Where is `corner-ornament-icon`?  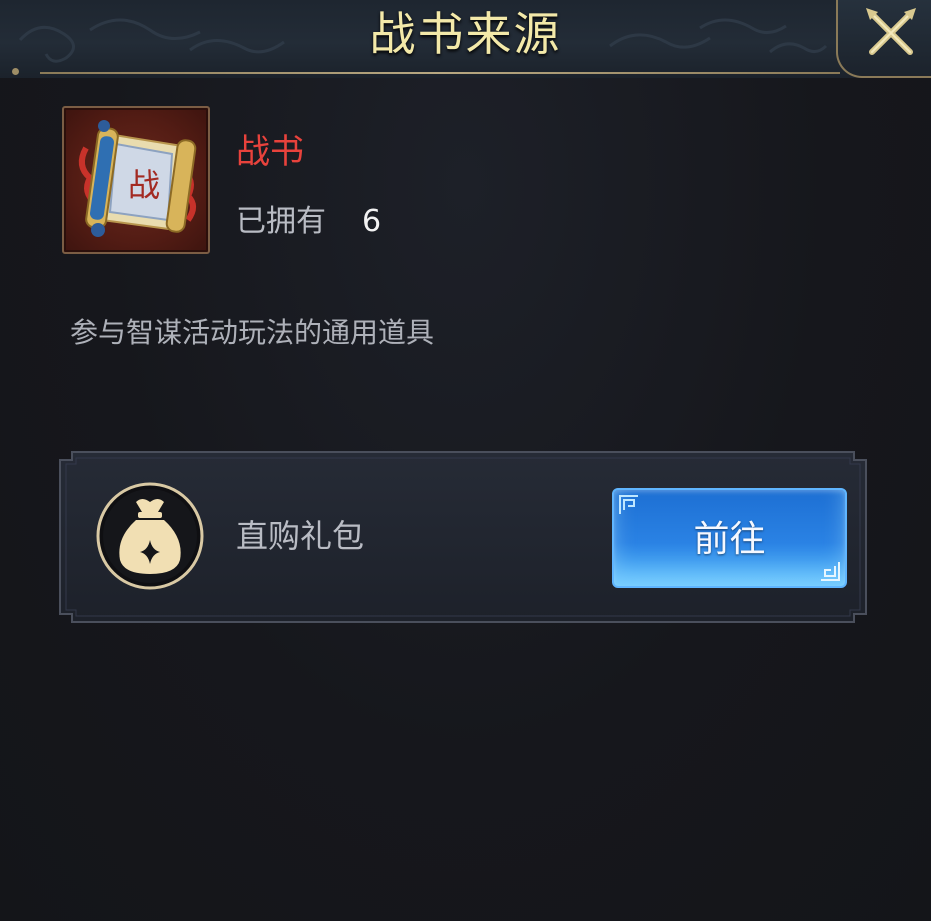
corner-ornament-icon is located at coordinates (628, 504).